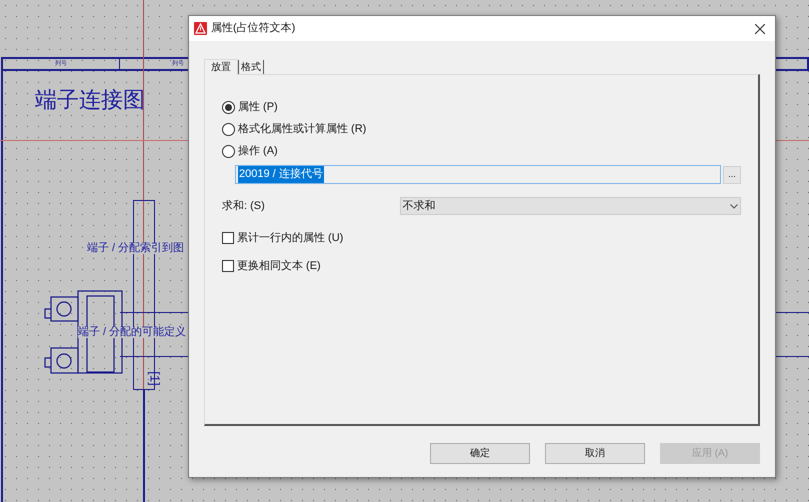 This screenshot has height=502, width=809. Describe the element at coordinates (258, 107) in the screenshot. I see `radio-label: 属性 (P)` at that location.